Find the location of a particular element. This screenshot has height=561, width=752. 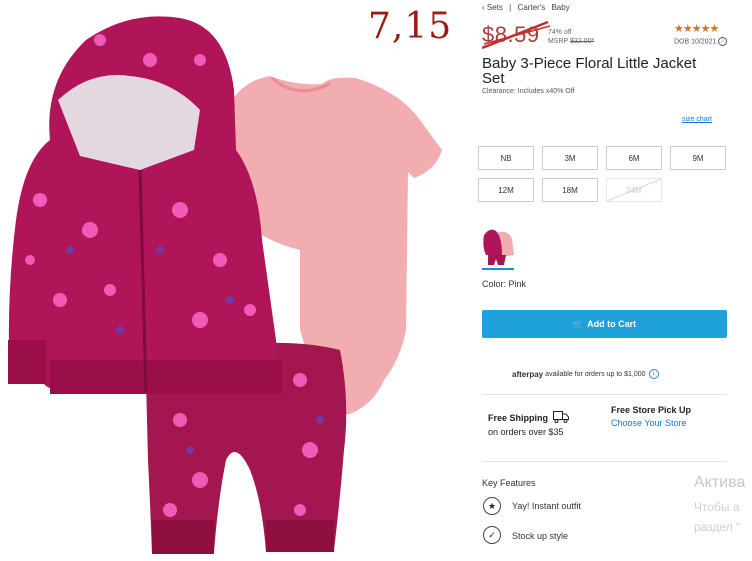

key-features-title: Key Features is located at coordinates (509, 483).